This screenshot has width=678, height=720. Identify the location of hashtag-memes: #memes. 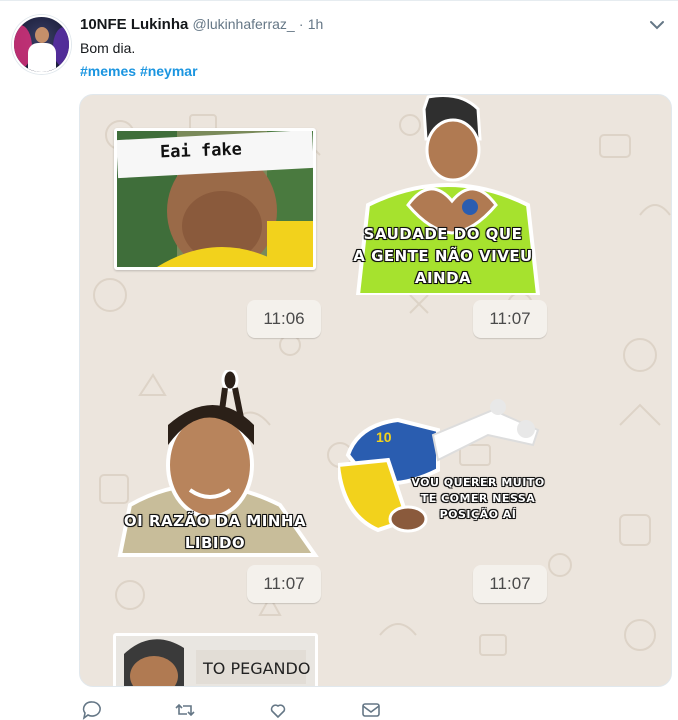
(108, 71).